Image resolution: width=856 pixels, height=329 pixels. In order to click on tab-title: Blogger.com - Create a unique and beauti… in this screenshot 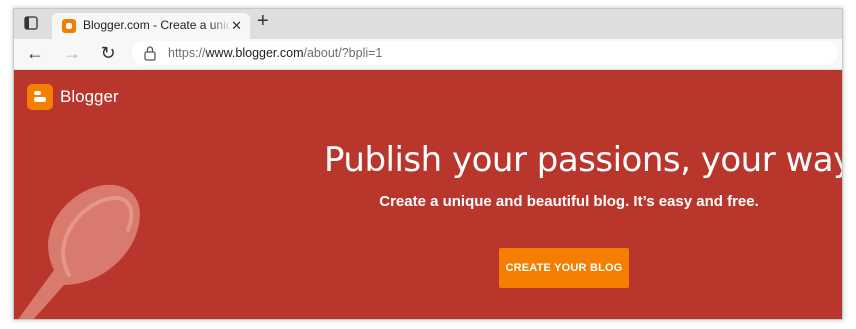, I will do `click(157, 25)`.